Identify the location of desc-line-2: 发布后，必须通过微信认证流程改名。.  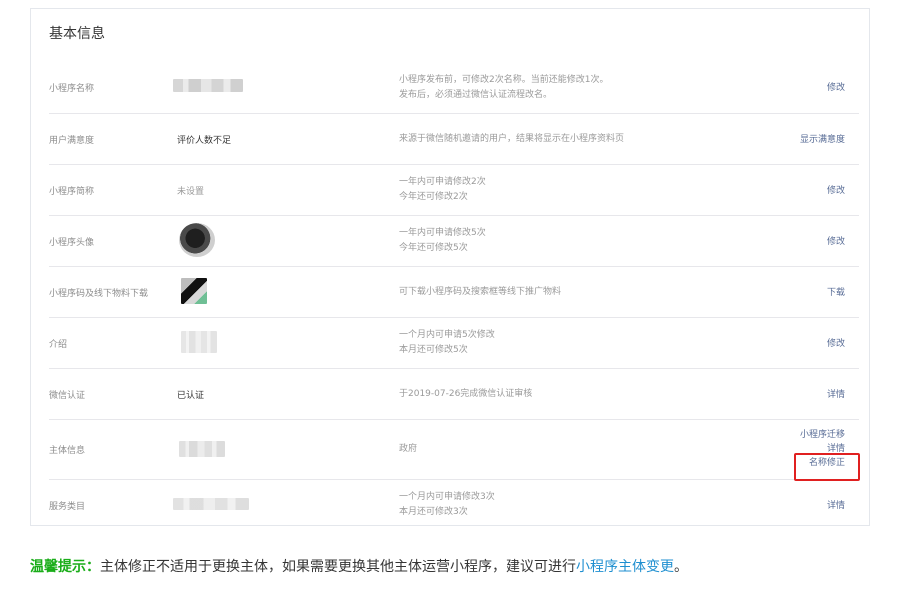
(476, 95).